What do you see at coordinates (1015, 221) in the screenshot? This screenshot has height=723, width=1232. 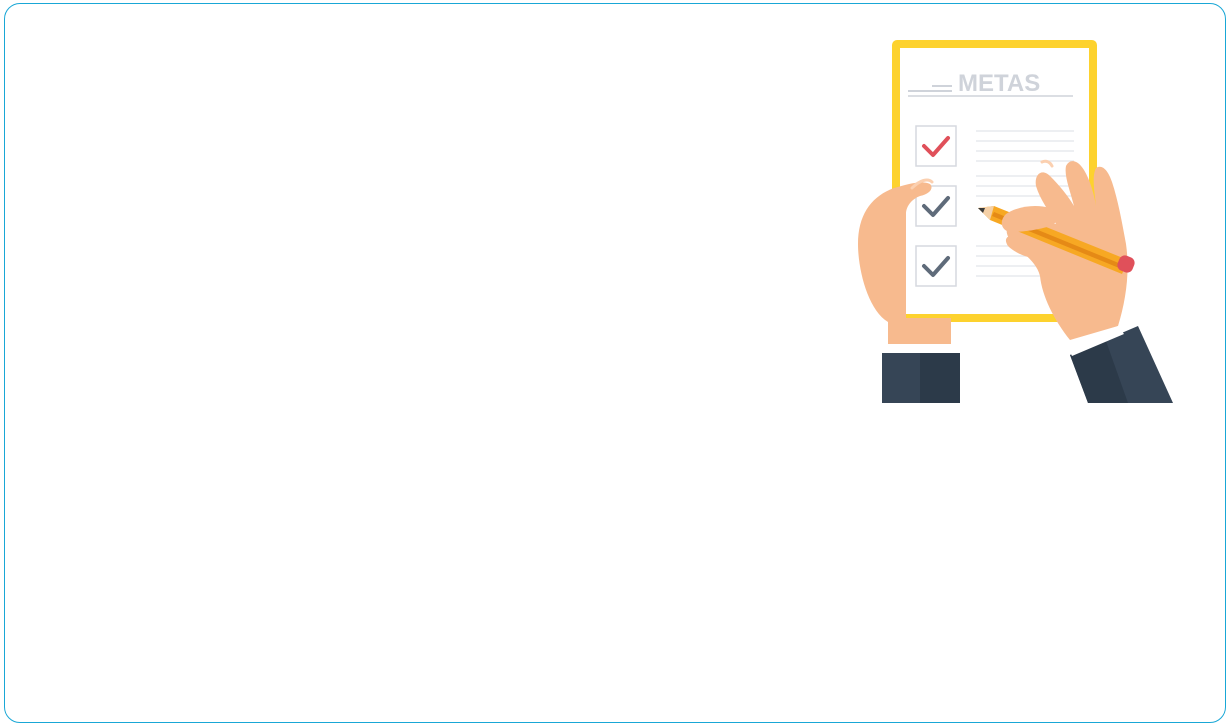 I see `goals-checklist-illustration: METAS` at bounding box center [1015, 221].